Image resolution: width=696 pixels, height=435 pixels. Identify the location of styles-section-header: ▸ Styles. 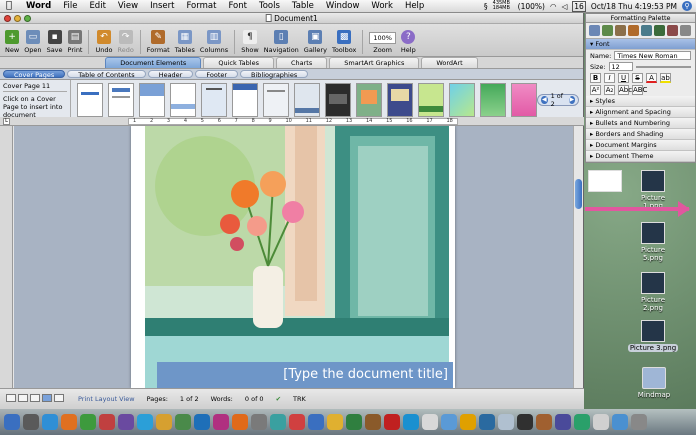
(640, 101).